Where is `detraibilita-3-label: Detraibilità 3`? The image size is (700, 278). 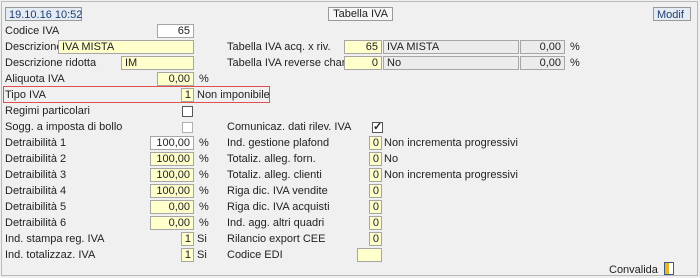 detraibilita-3-label: Detraibilità 3 is located at coordinates (36, 175).